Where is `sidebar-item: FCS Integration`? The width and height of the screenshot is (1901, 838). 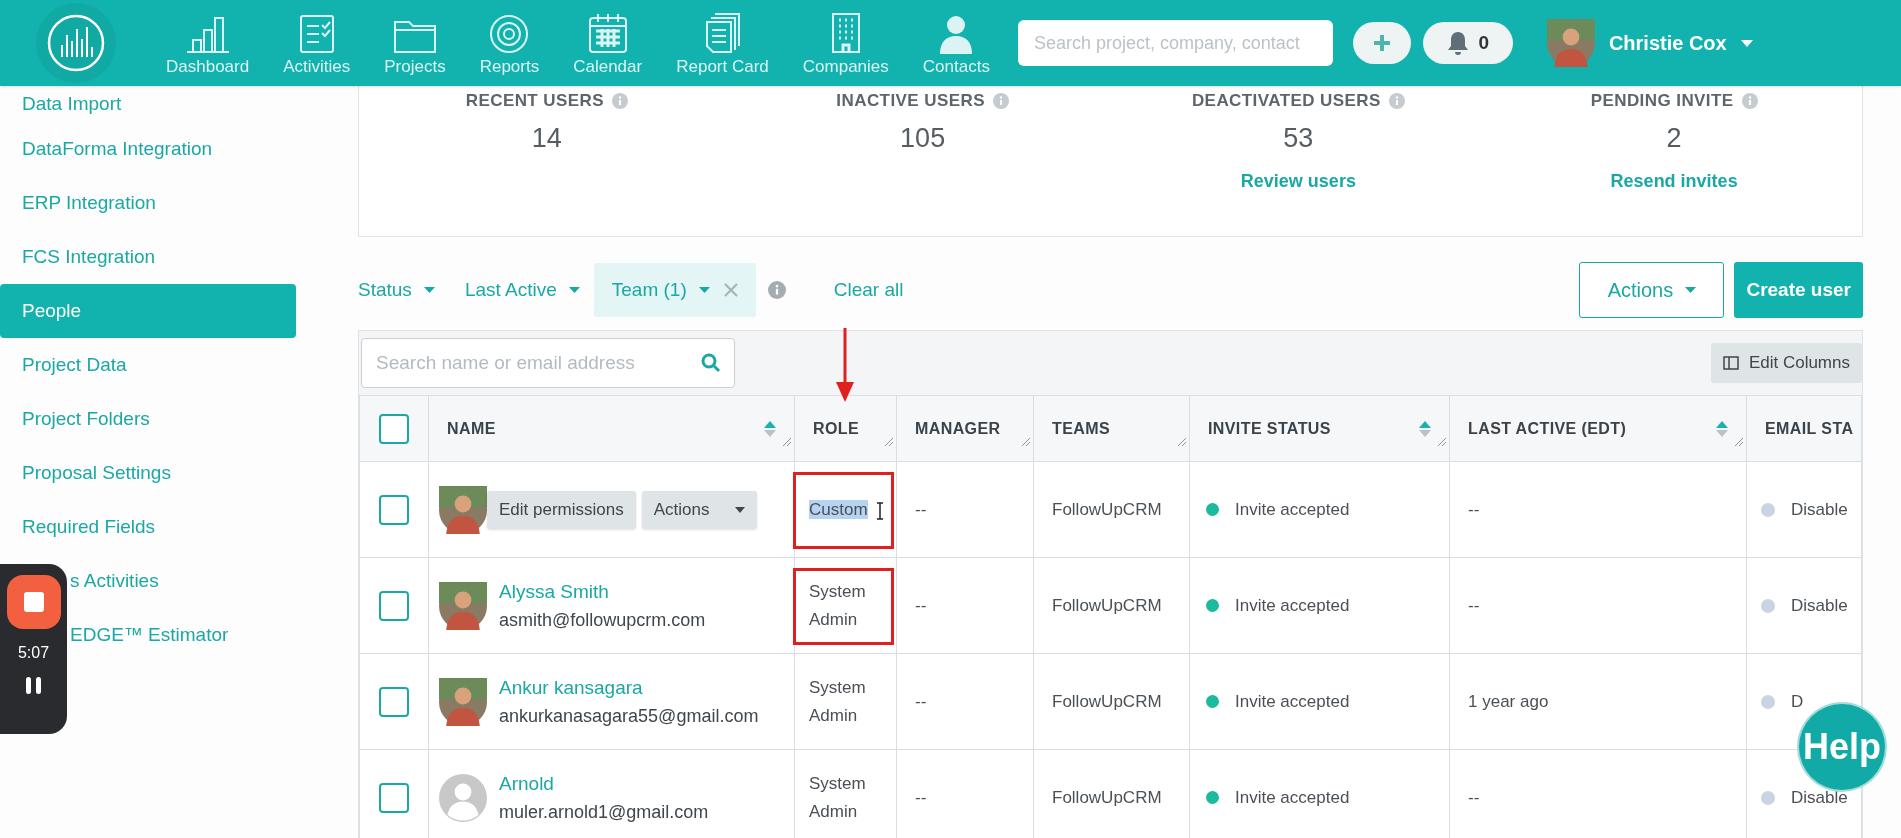
sidebar-item: FCS Integration is located at coordinates (179, 257).